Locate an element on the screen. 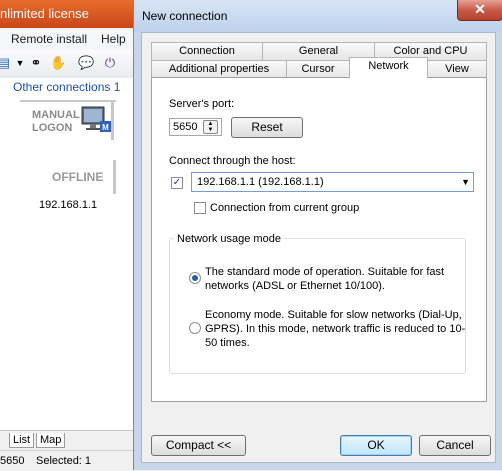  tab-list: List is located at coordinates (22, 440).